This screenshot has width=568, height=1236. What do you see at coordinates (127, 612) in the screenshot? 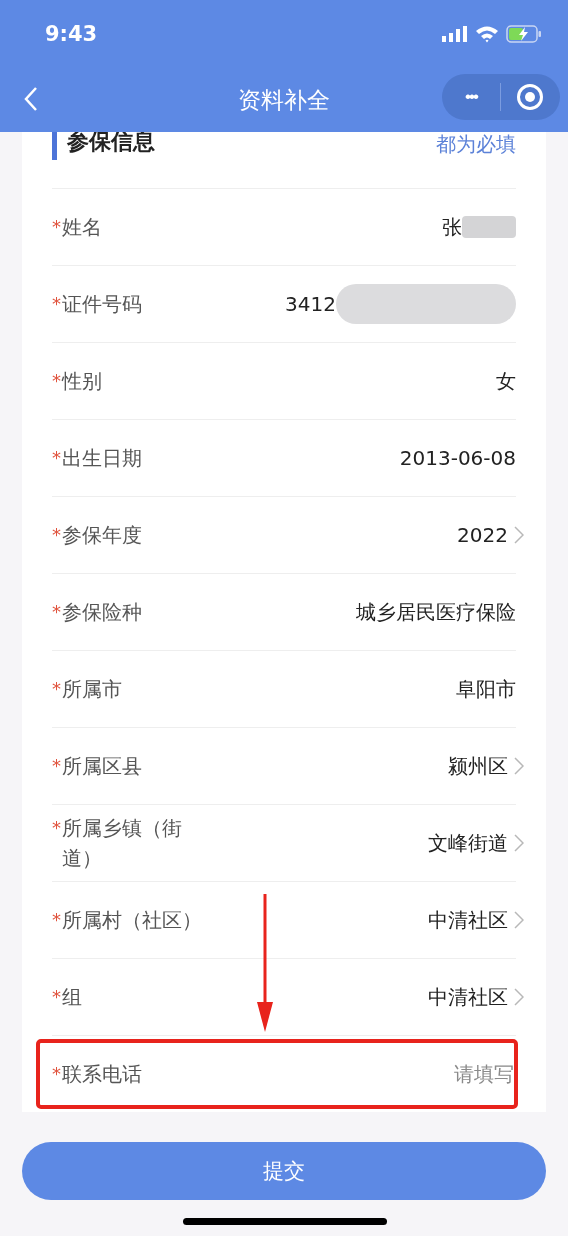
I see `field-label: *参保险种` at bounding box center [127, 612].